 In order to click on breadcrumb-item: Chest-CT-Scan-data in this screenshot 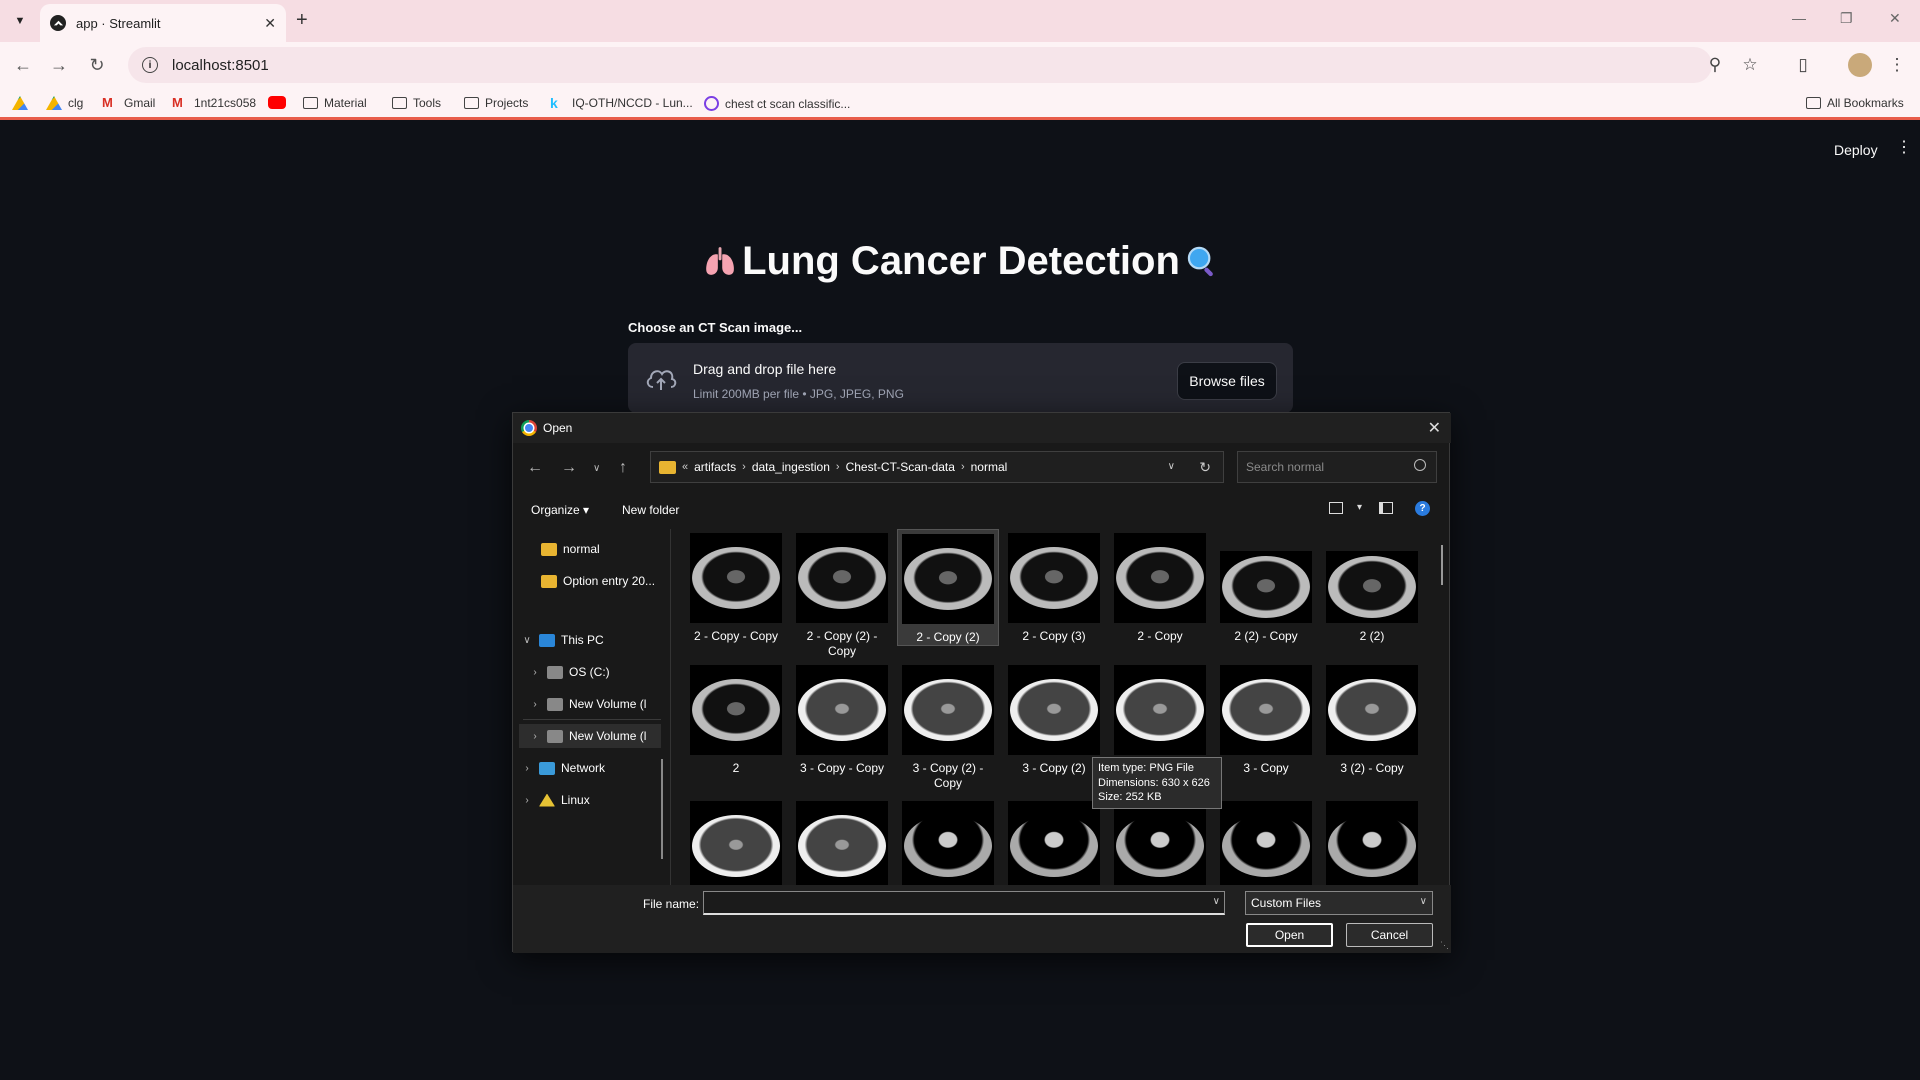, I will do `click(900, 467)`.